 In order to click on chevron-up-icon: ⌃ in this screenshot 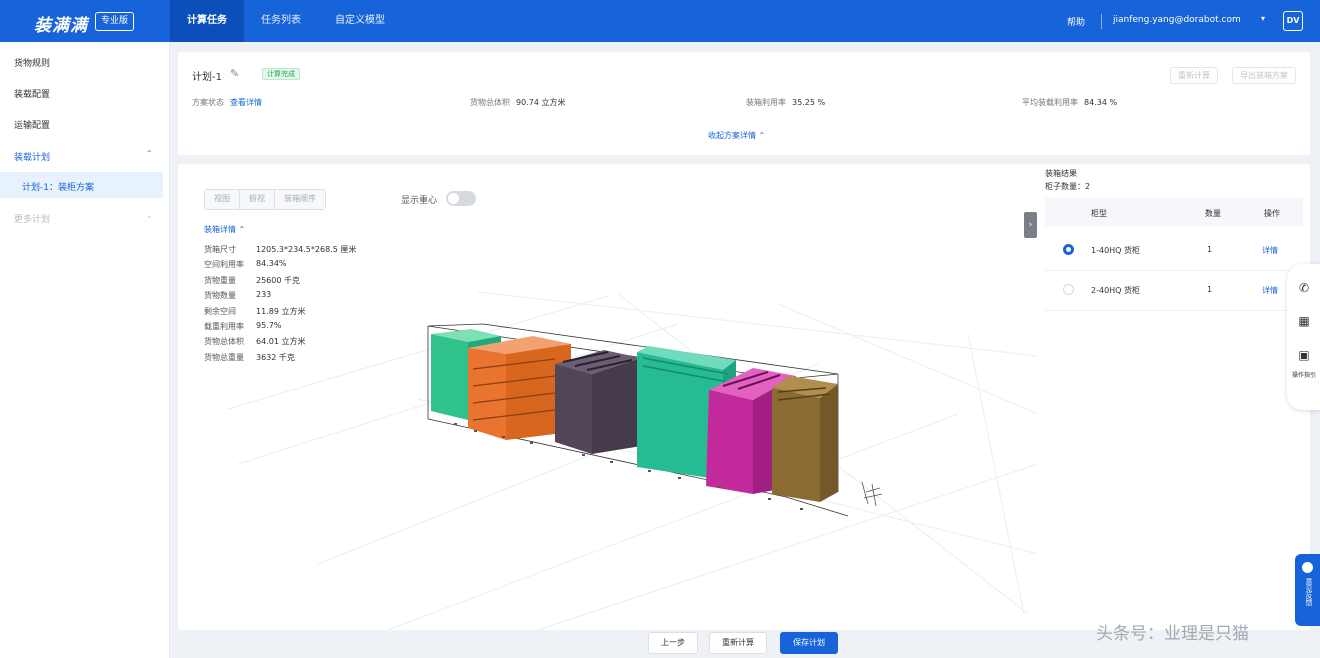, I will do `click(149, 153)`.